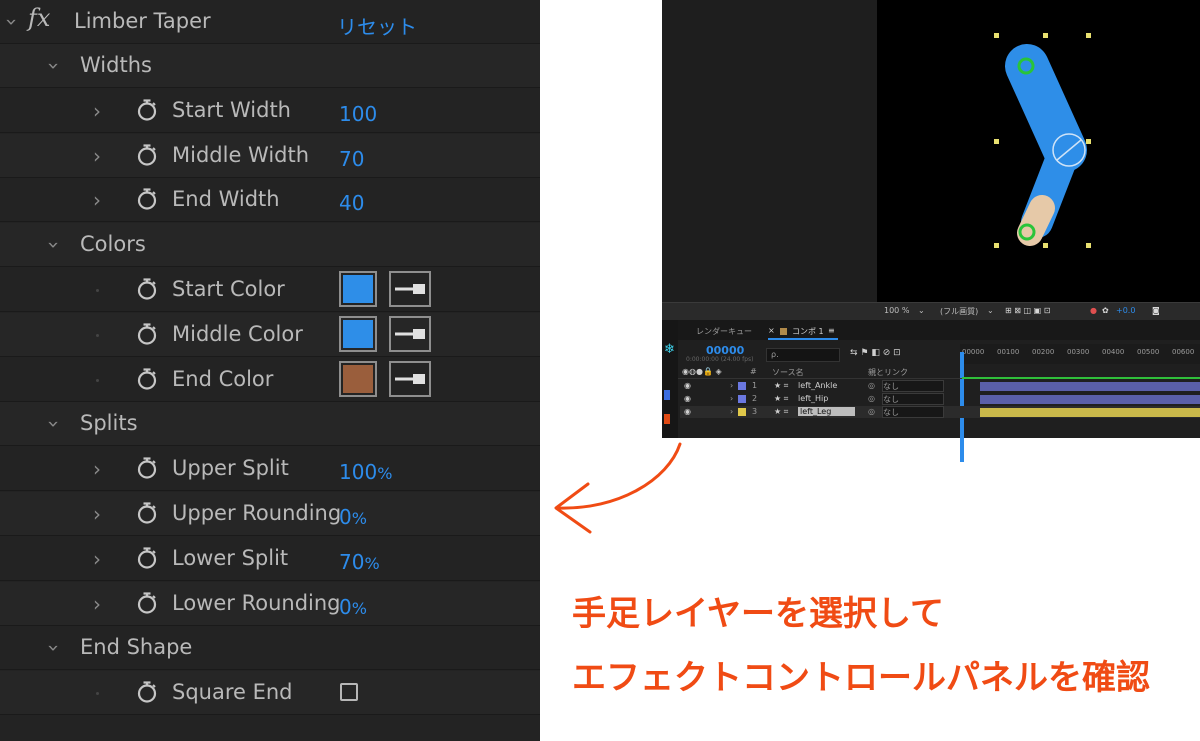 The image size is (1200, 741). I want to click on snowflake-icon: ❄, so click(669, 349).